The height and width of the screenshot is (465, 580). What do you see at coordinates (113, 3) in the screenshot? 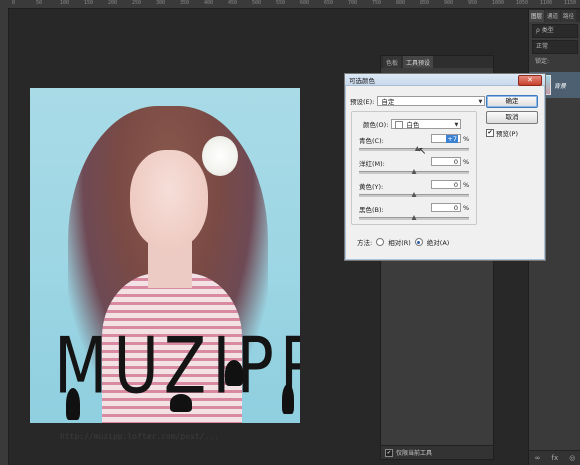
I see `ruler-tick-label: 200` at bounding box center [113, 3].